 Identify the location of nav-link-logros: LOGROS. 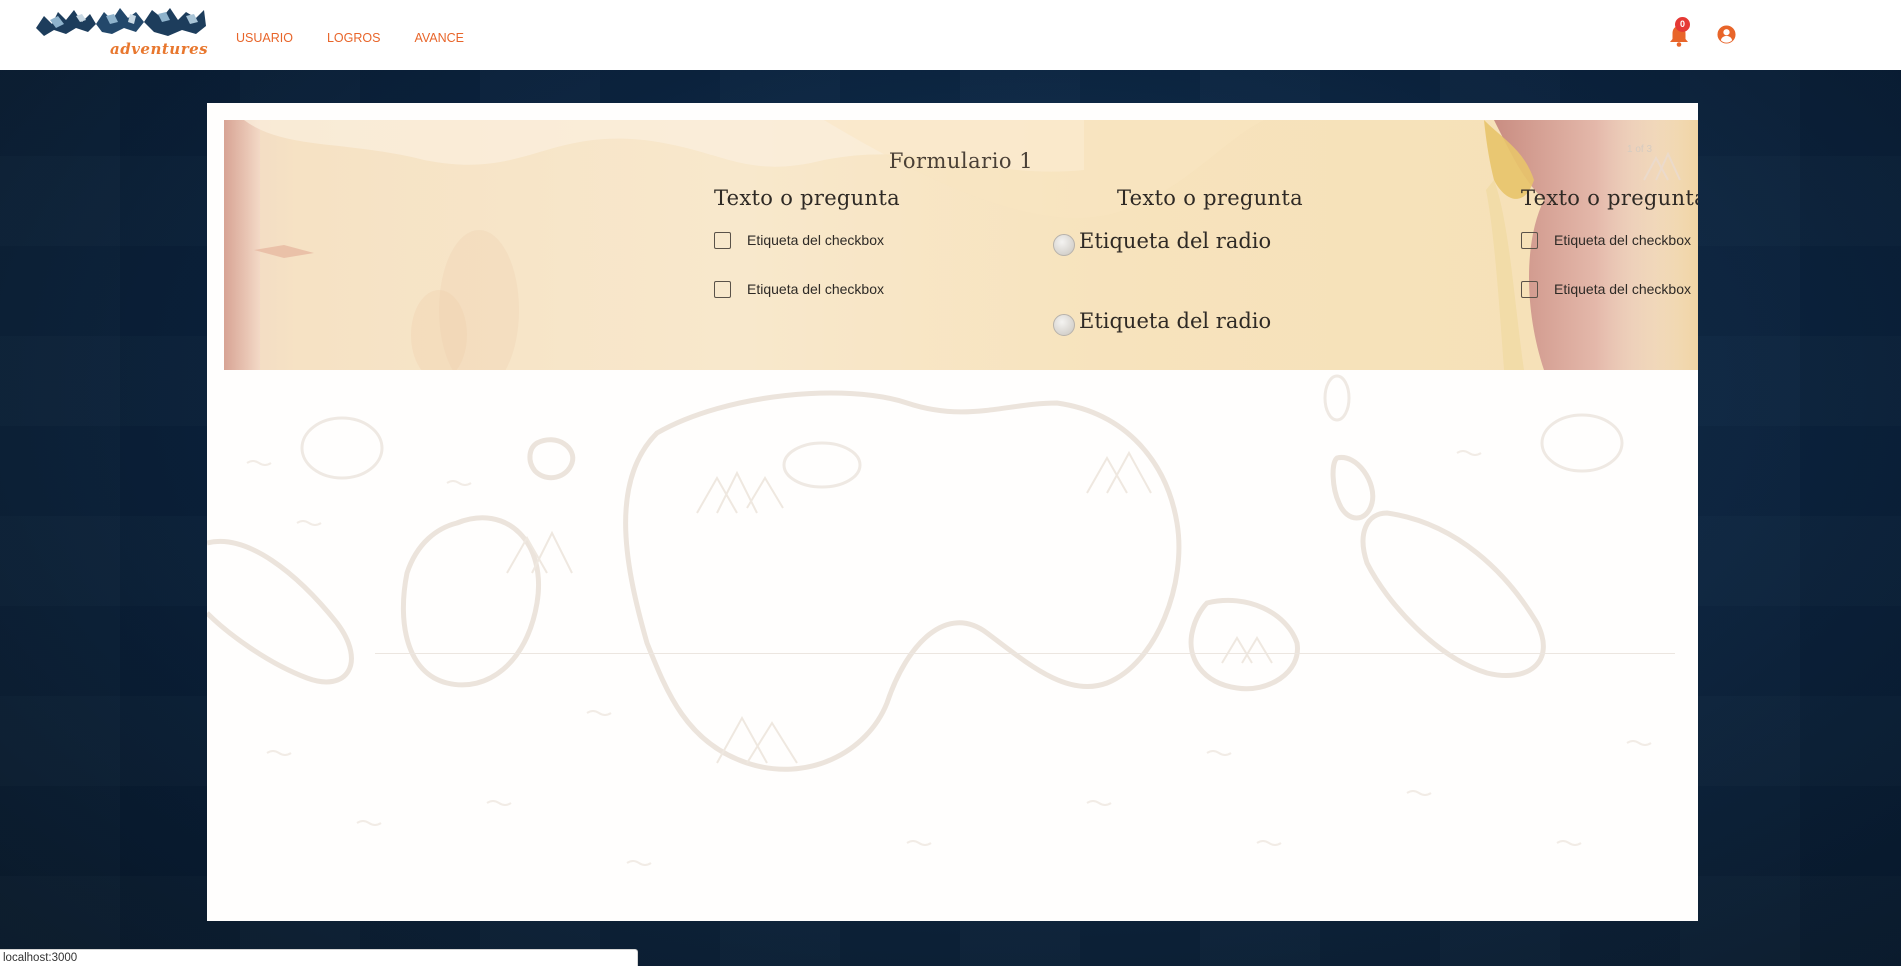
(354, 38).